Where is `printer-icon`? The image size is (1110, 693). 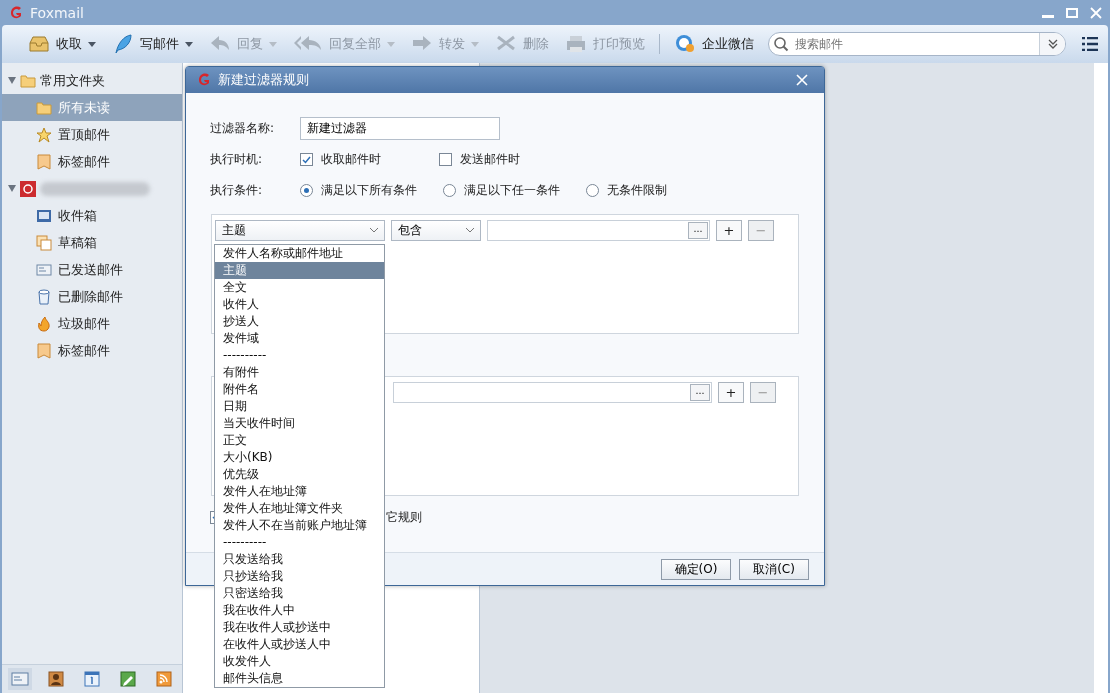 printer-icon is located at coordinates (576, 44).